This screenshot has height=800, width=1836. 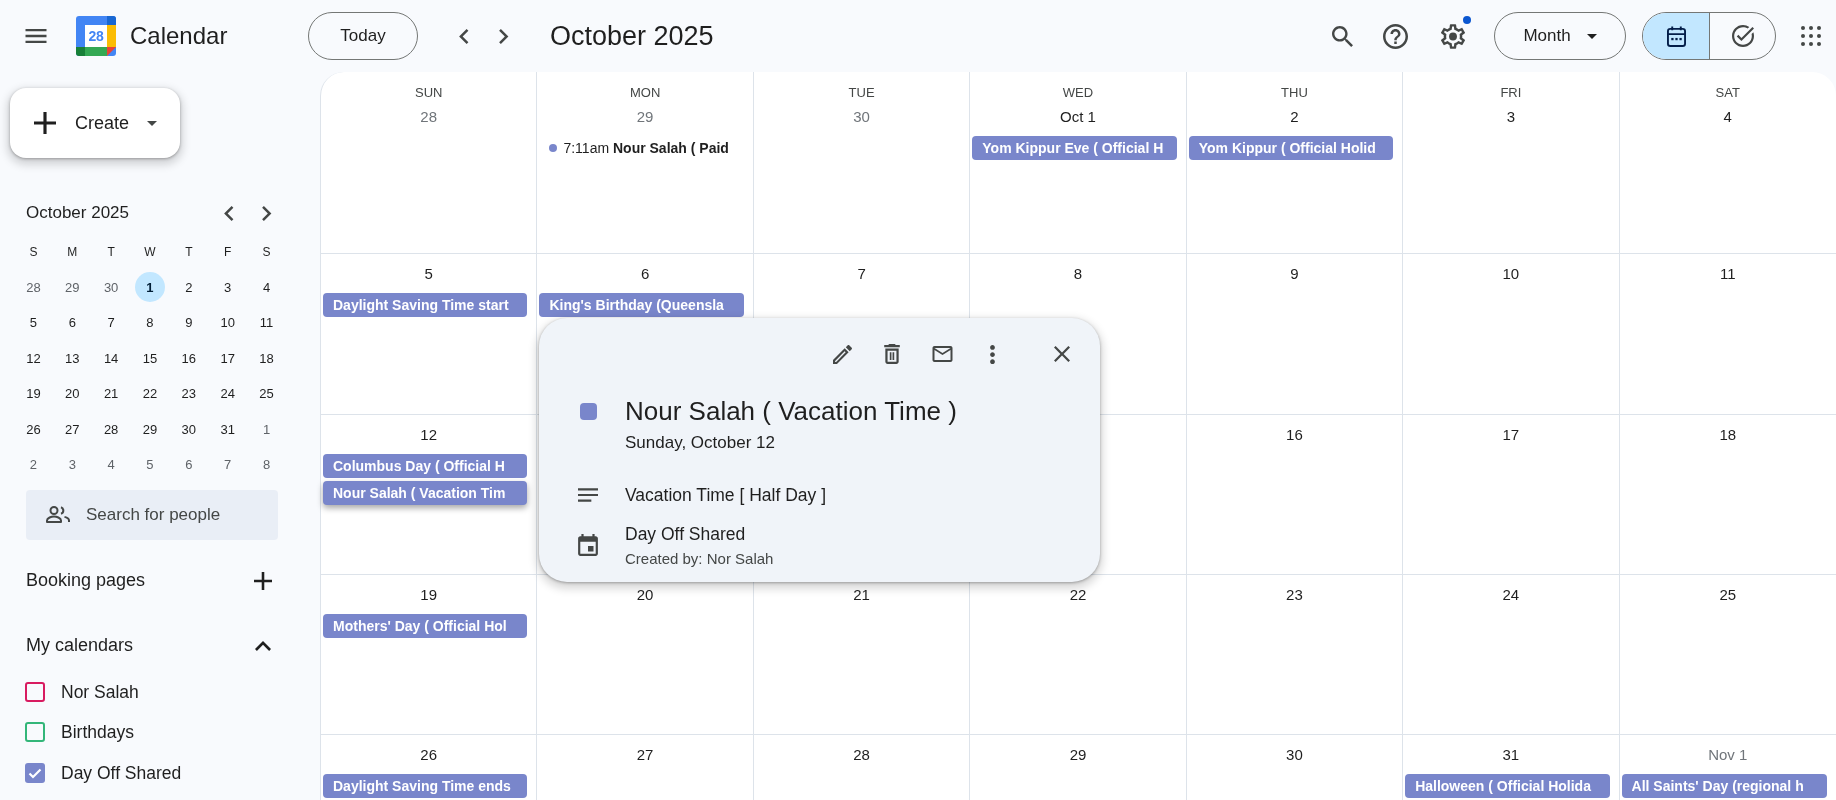 What do you see at coordinates (78, 213) in the screenshot?
I see `mini-month-title: October 2025` at bounding box center [78, 213].